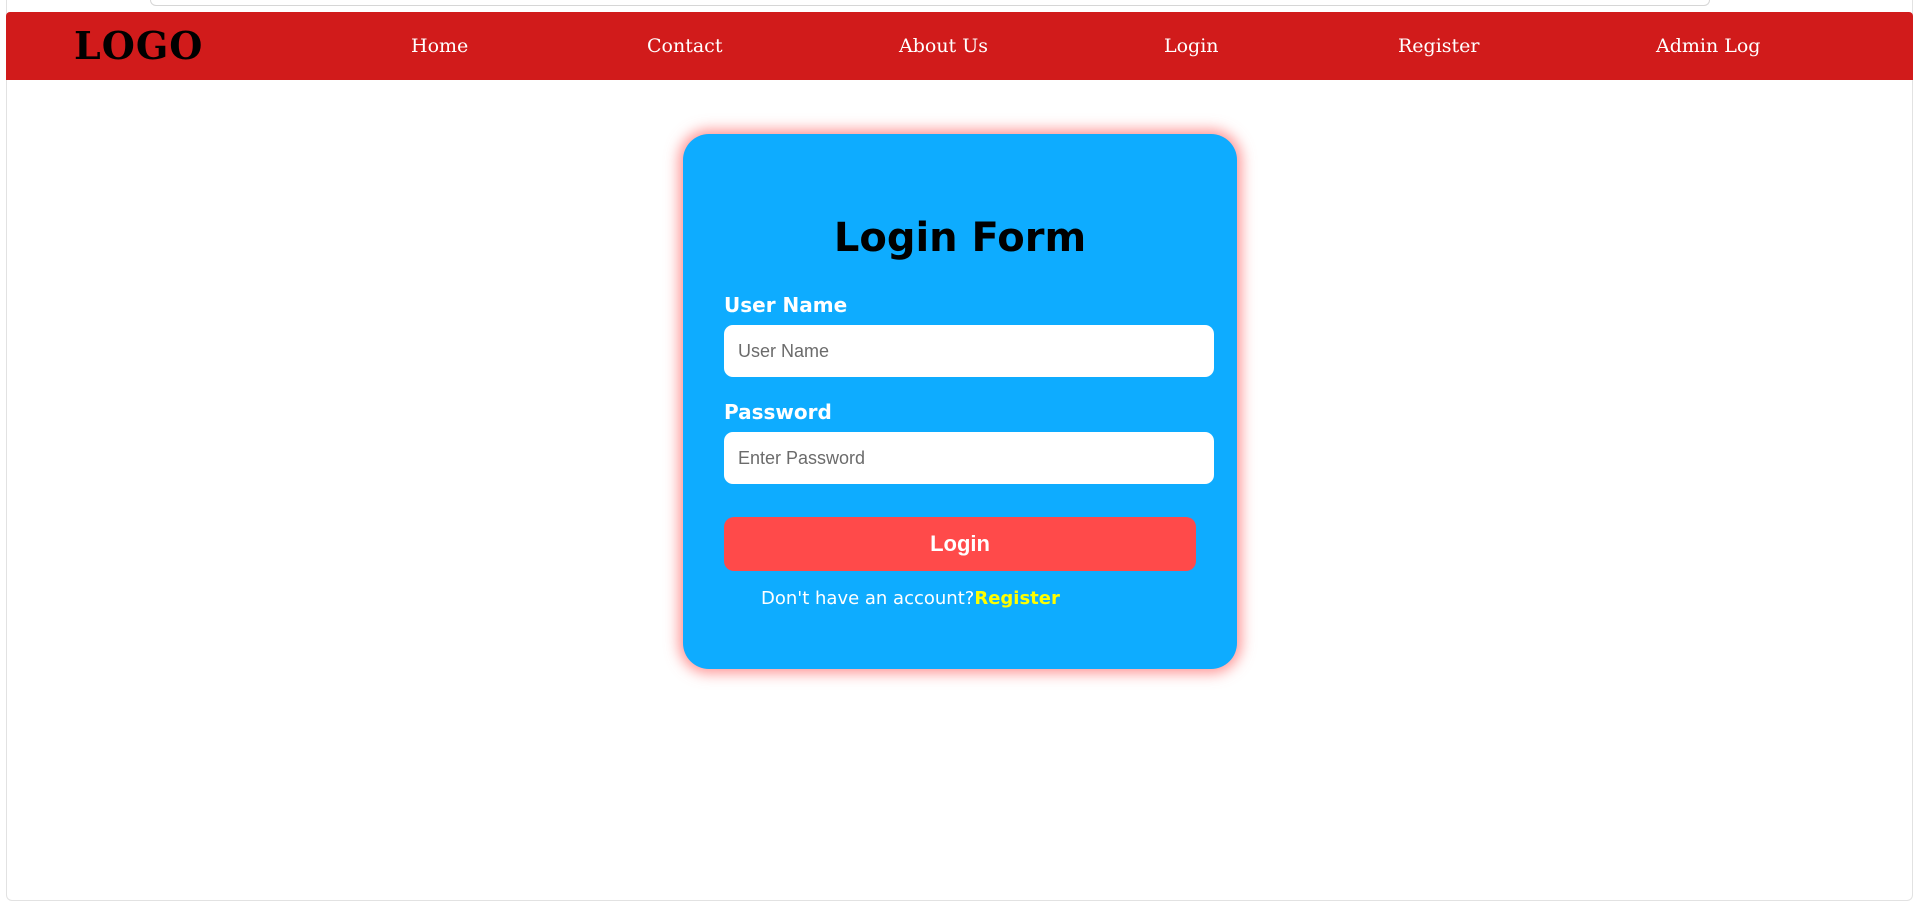 This screenshot has height=903, width=1919. I want to click on register-prompt-line: Don't have an account?Register, so click(910, 599).